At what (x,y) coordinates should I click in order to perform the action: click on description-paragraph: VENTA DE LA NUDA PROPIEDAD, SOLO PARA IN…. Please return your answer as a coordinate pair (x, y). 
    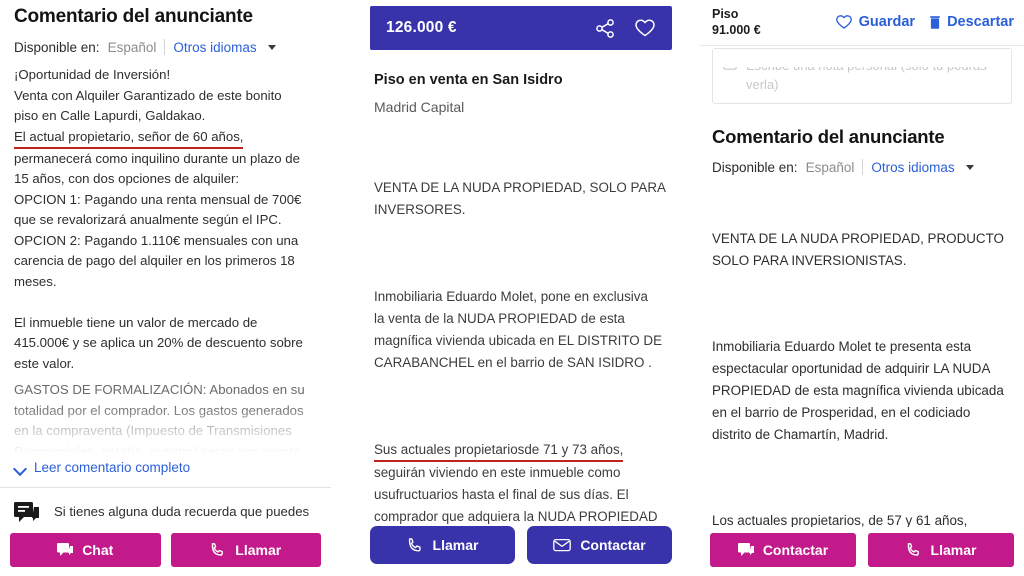
    Looking at the image, I should click on (520, 198).